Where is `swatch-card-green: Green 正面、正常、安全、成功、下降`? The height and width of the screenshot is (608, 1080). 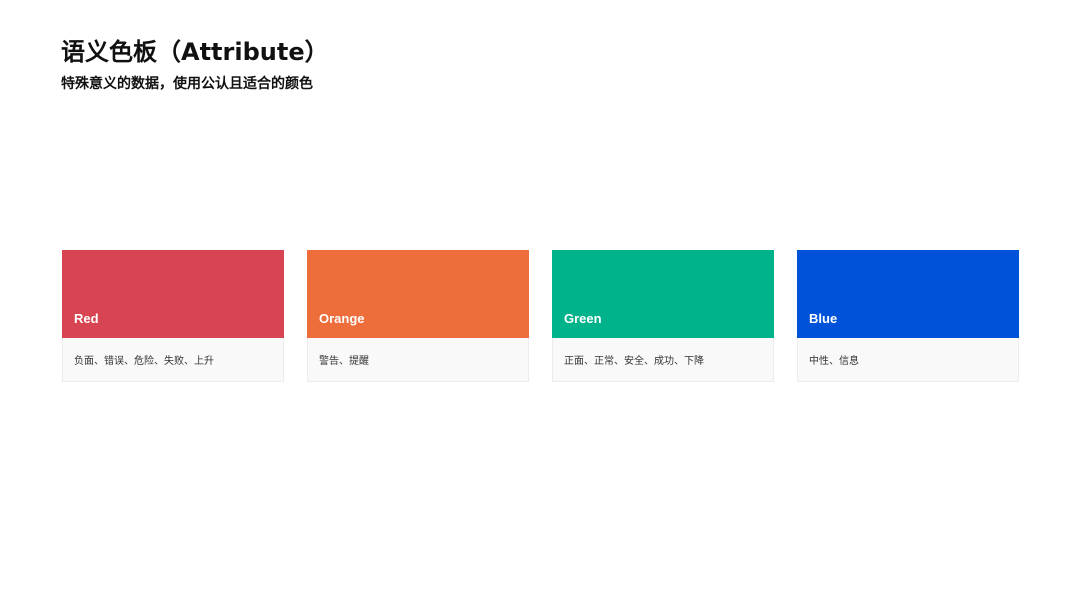
swatch-card-green: Green 正面、正常、安全、成功、下降 is located at coordinates (663, 316).